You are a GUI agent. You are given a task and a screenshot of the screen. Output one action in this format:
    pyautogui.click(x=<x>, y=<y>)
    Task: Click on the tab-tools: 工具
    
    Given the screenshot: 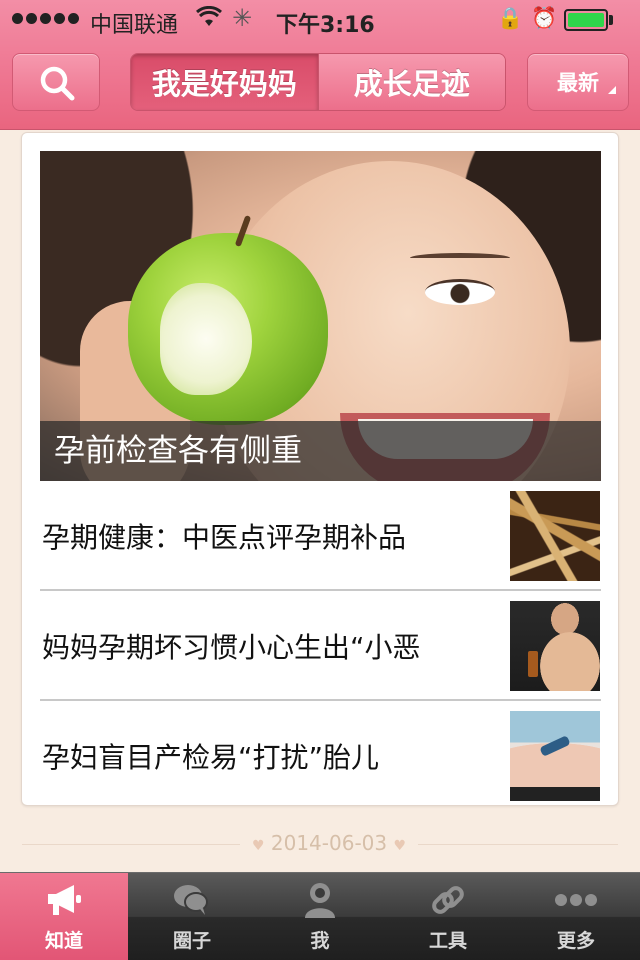 What is the action you would take?
    pyautogui.click(x=448, y=916)
    